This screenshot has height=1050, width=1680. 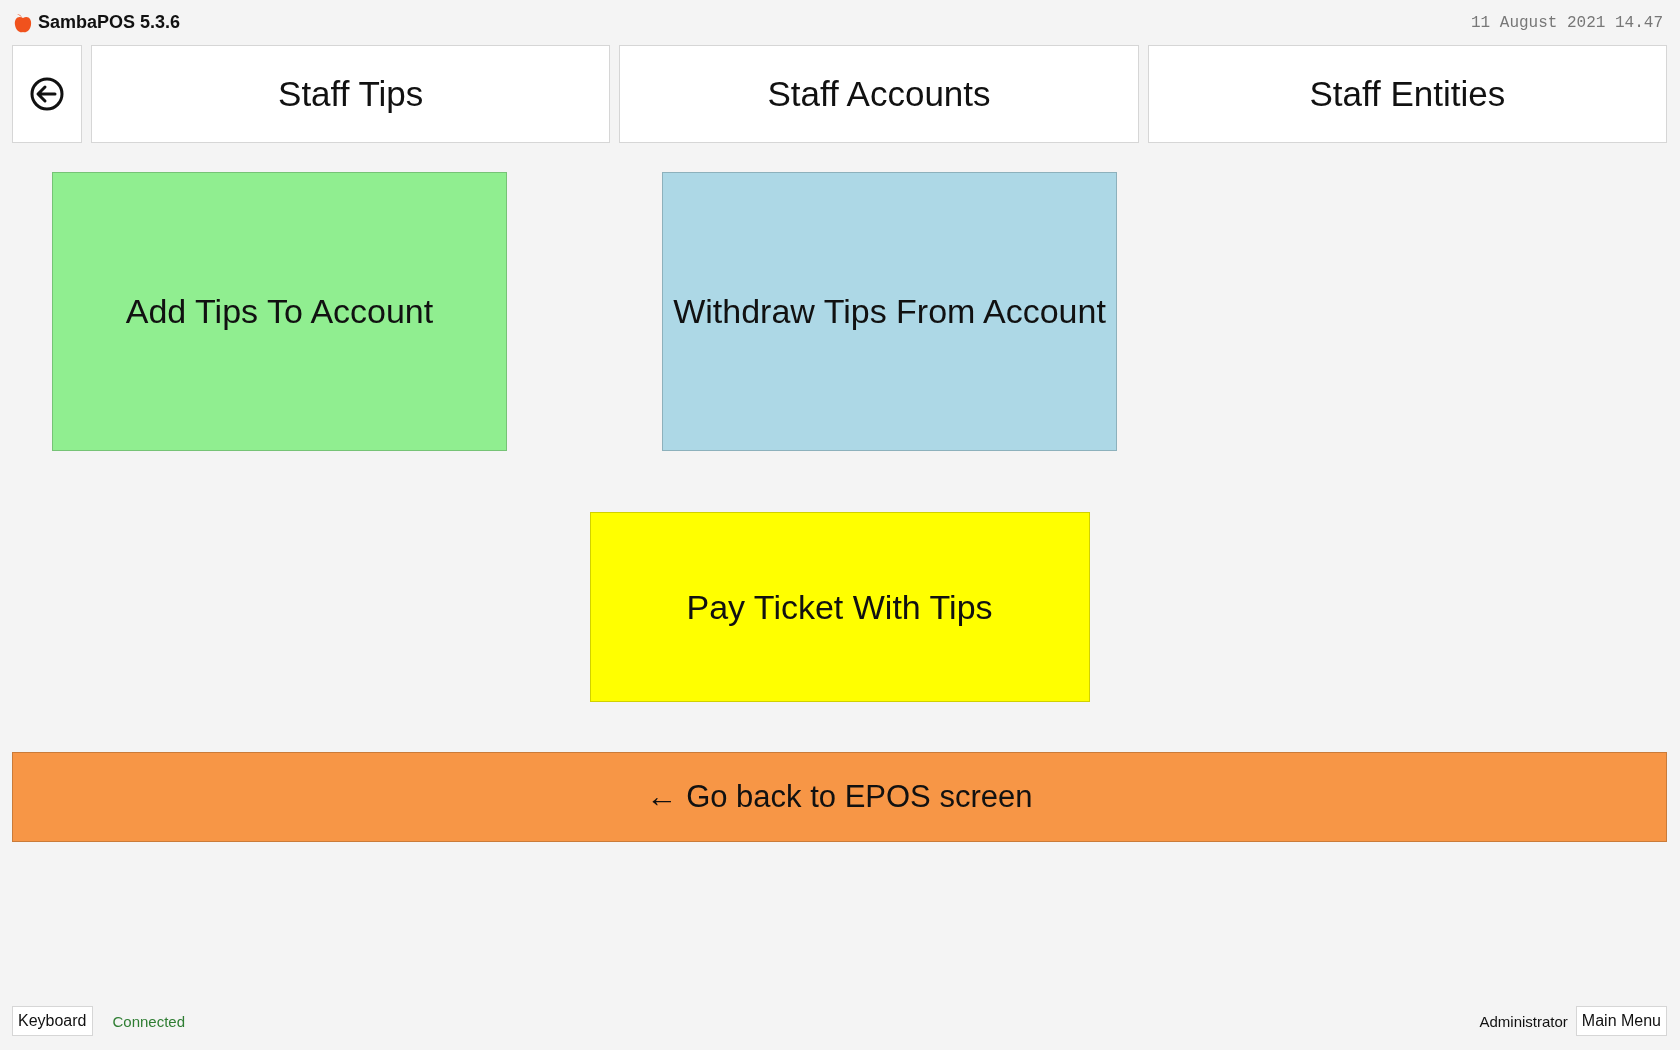 I want to click on app-title: SambaPOS 5.3.6, so click(x=109, y=22).